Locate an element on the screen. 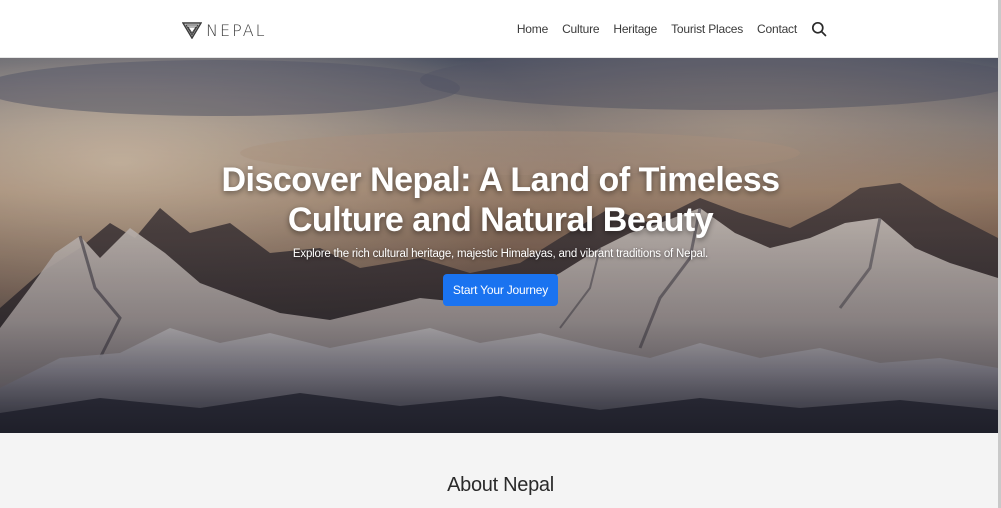  hero-title-line2: Culture and Natural Beauty is located at coordinates (500, 220).